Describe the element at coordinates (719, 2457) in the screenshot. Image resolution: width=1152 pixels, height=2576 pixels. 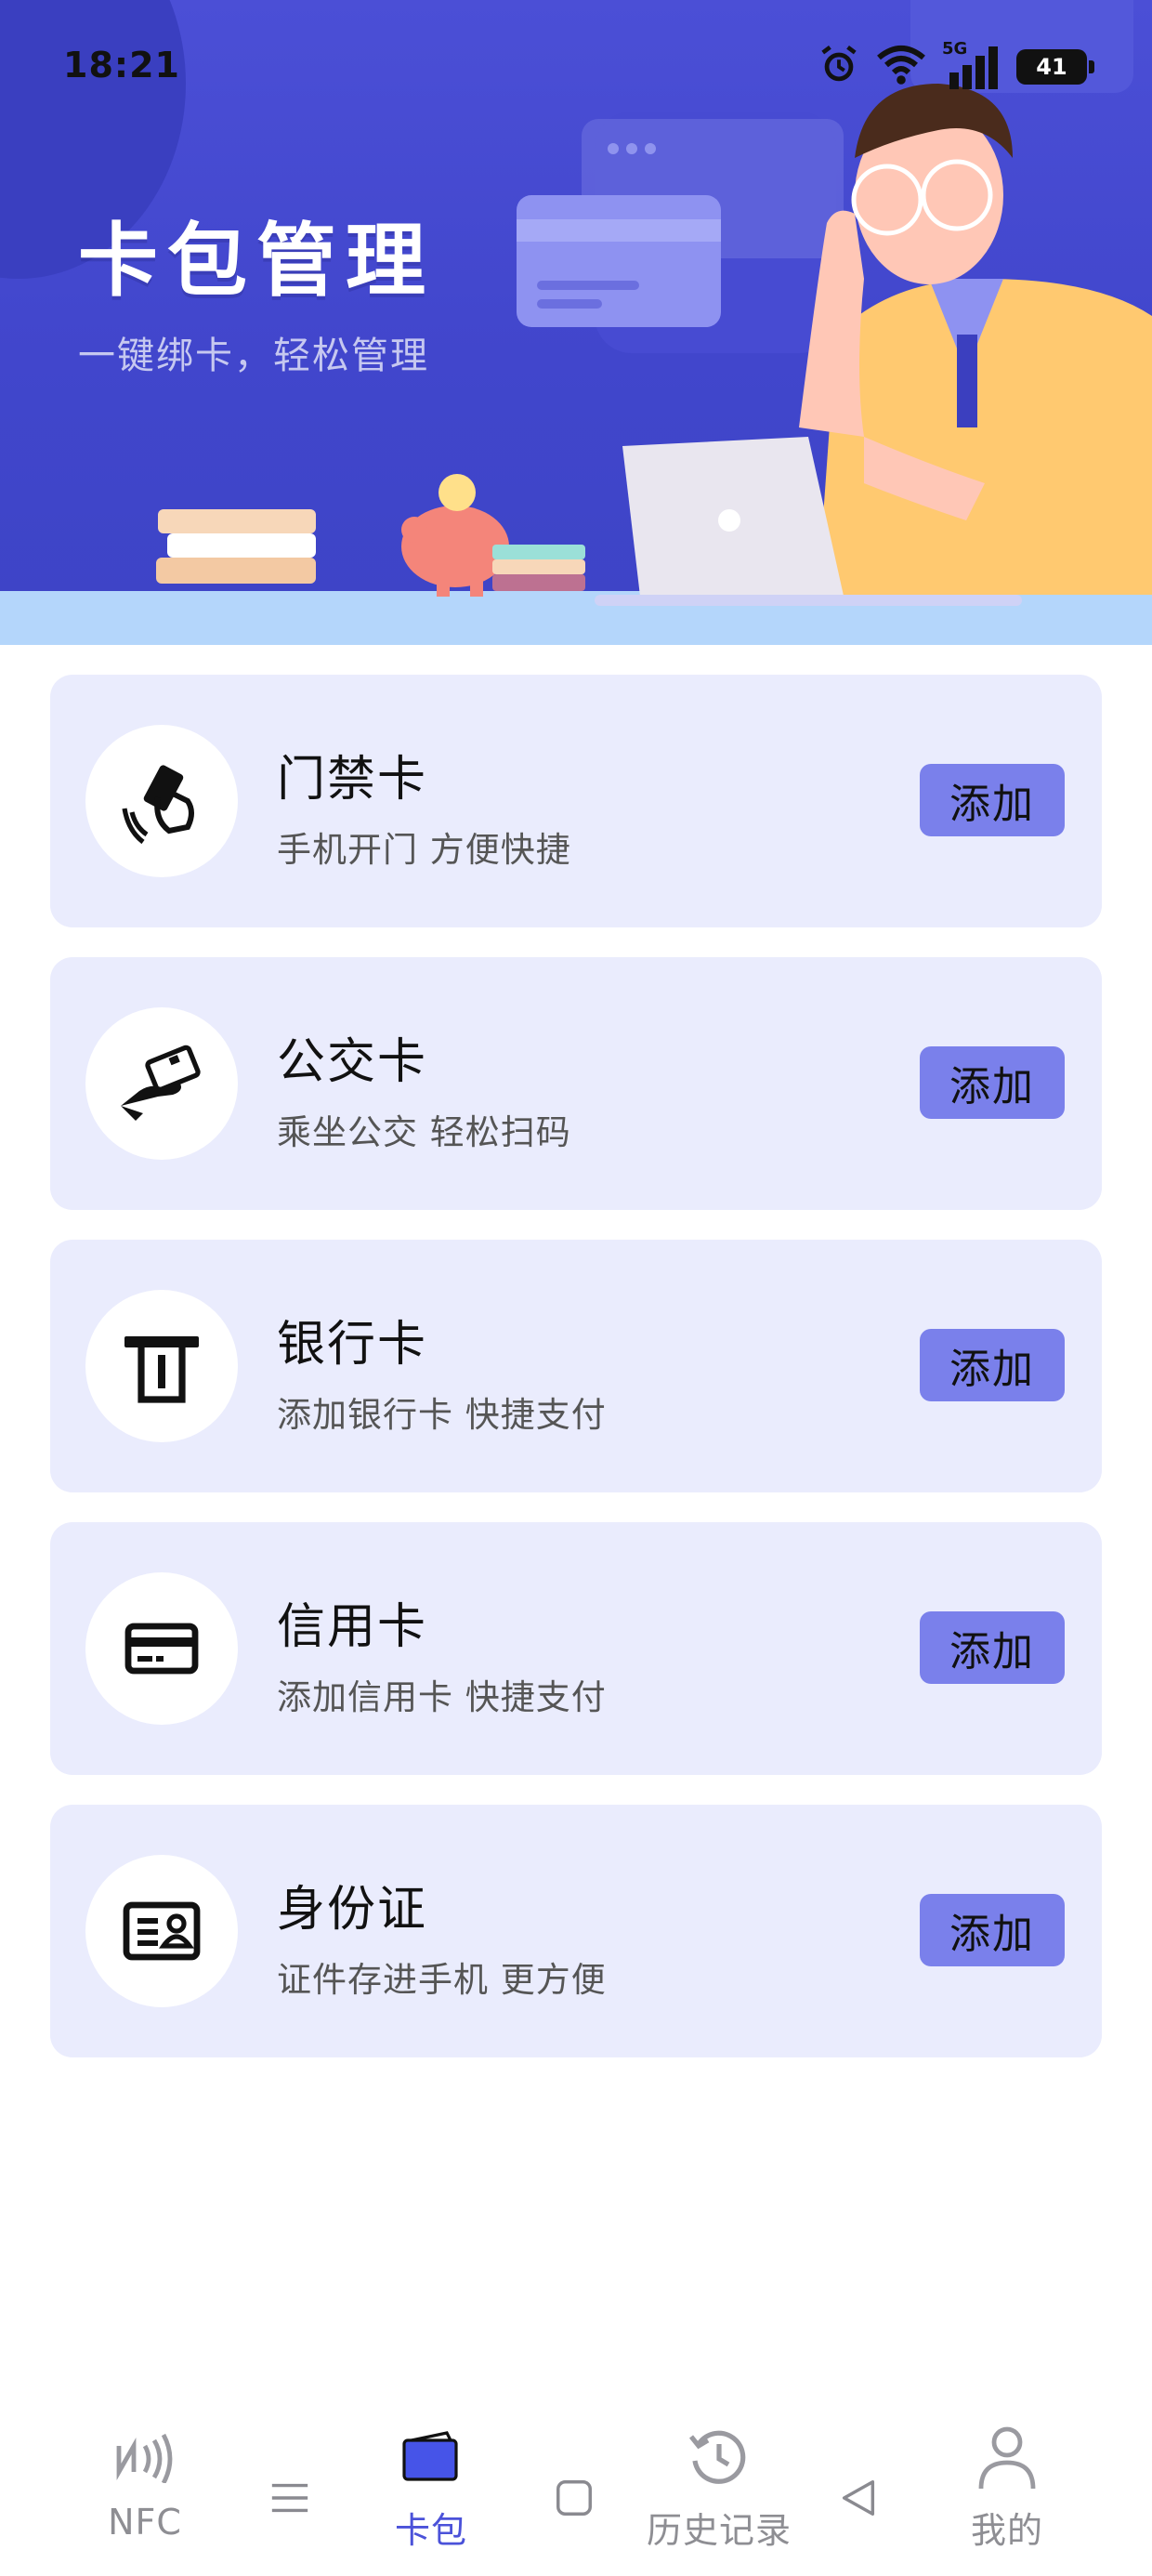
I see `history-icon` at that location.